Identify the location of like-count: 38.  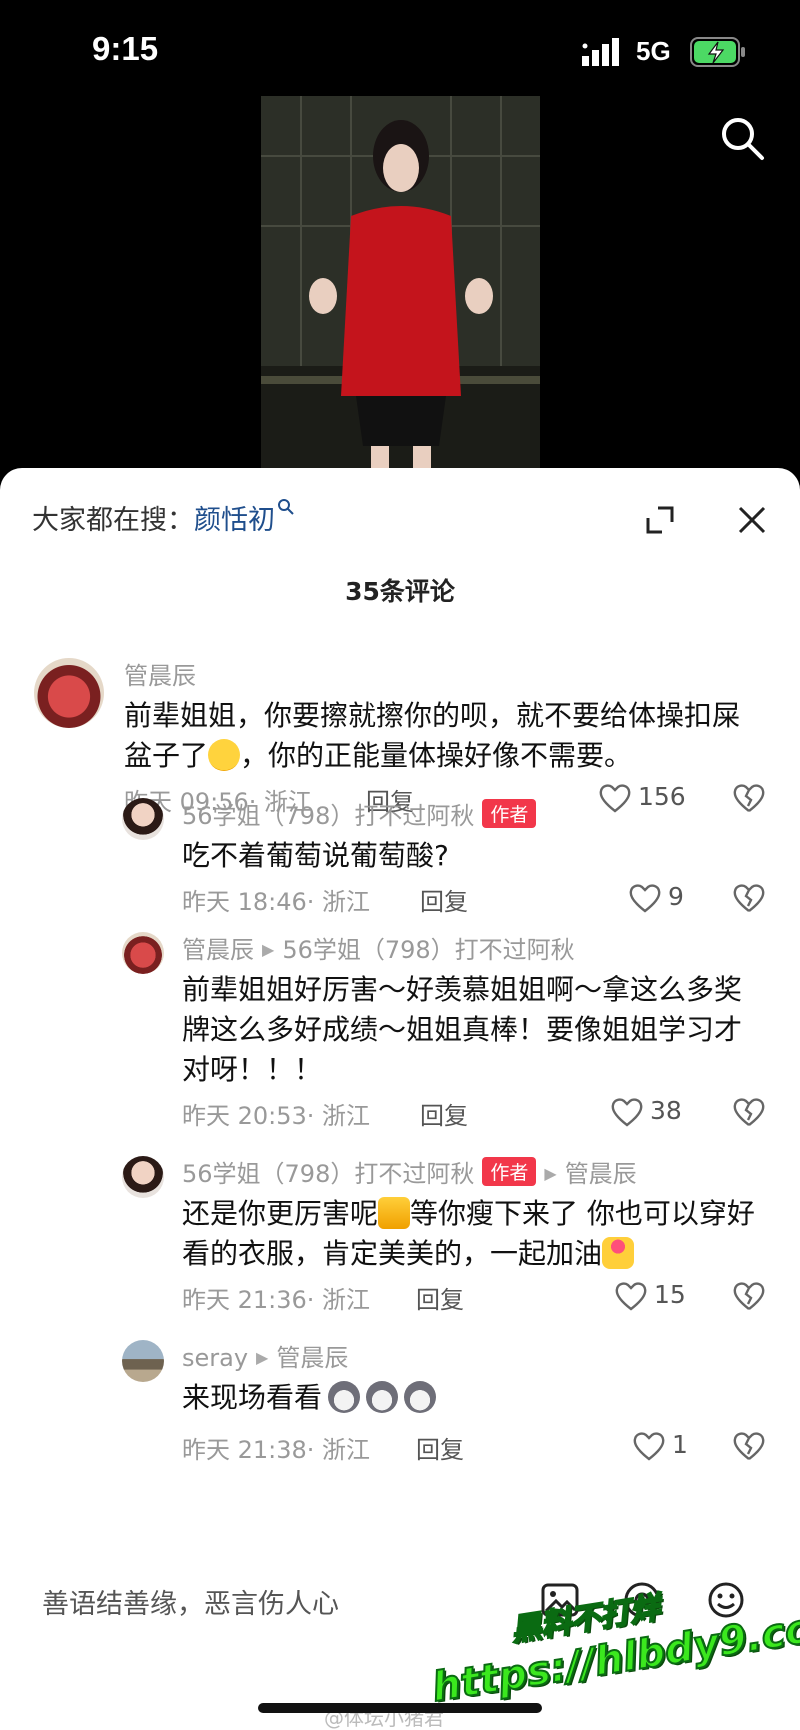
(666, 1110).